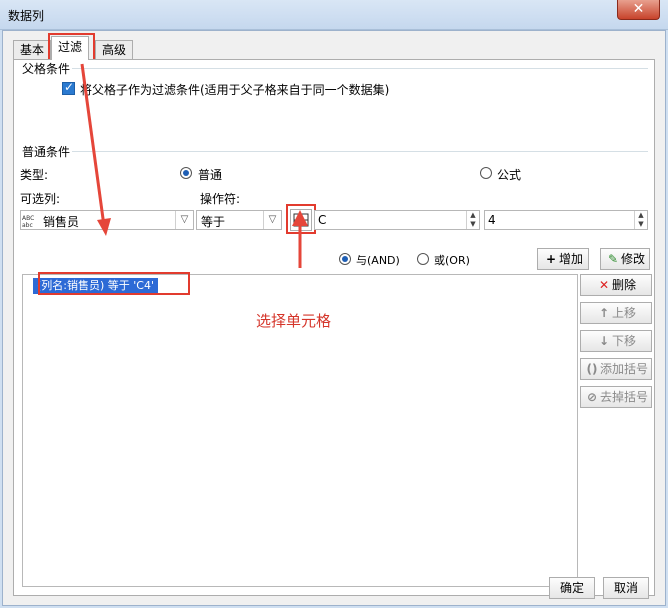 The image size is (668, 608). Describe the element at coordinates (93, 145) in the screenshot. I see `arrow-tab-to-list` at that location.